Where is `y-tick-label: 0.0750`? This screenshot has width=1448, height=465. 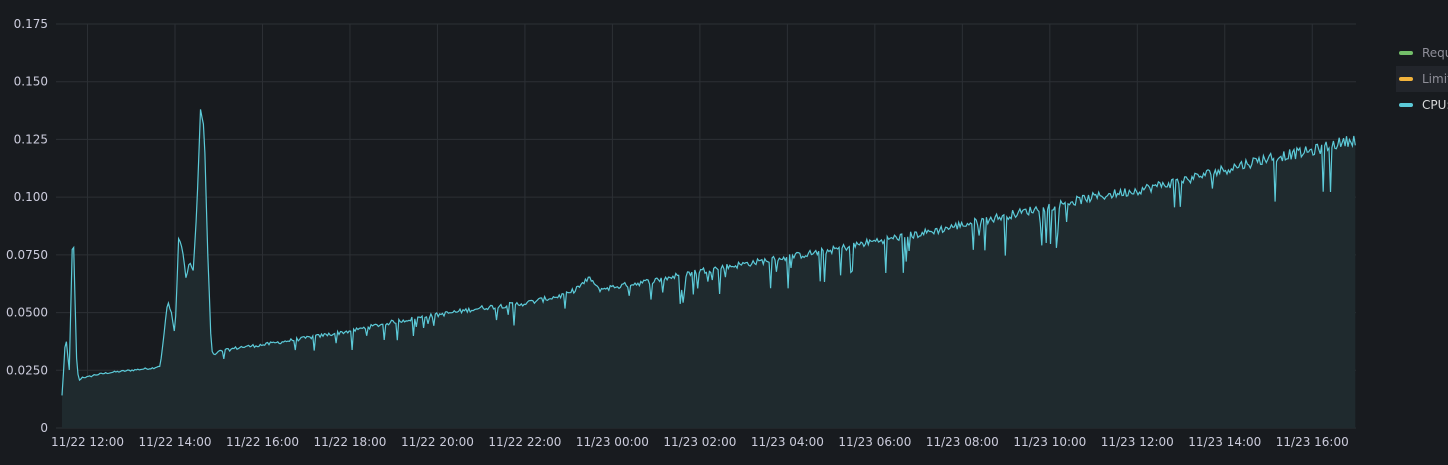 y-tick-label: 0.0750 is located at coordinates (27, 255).